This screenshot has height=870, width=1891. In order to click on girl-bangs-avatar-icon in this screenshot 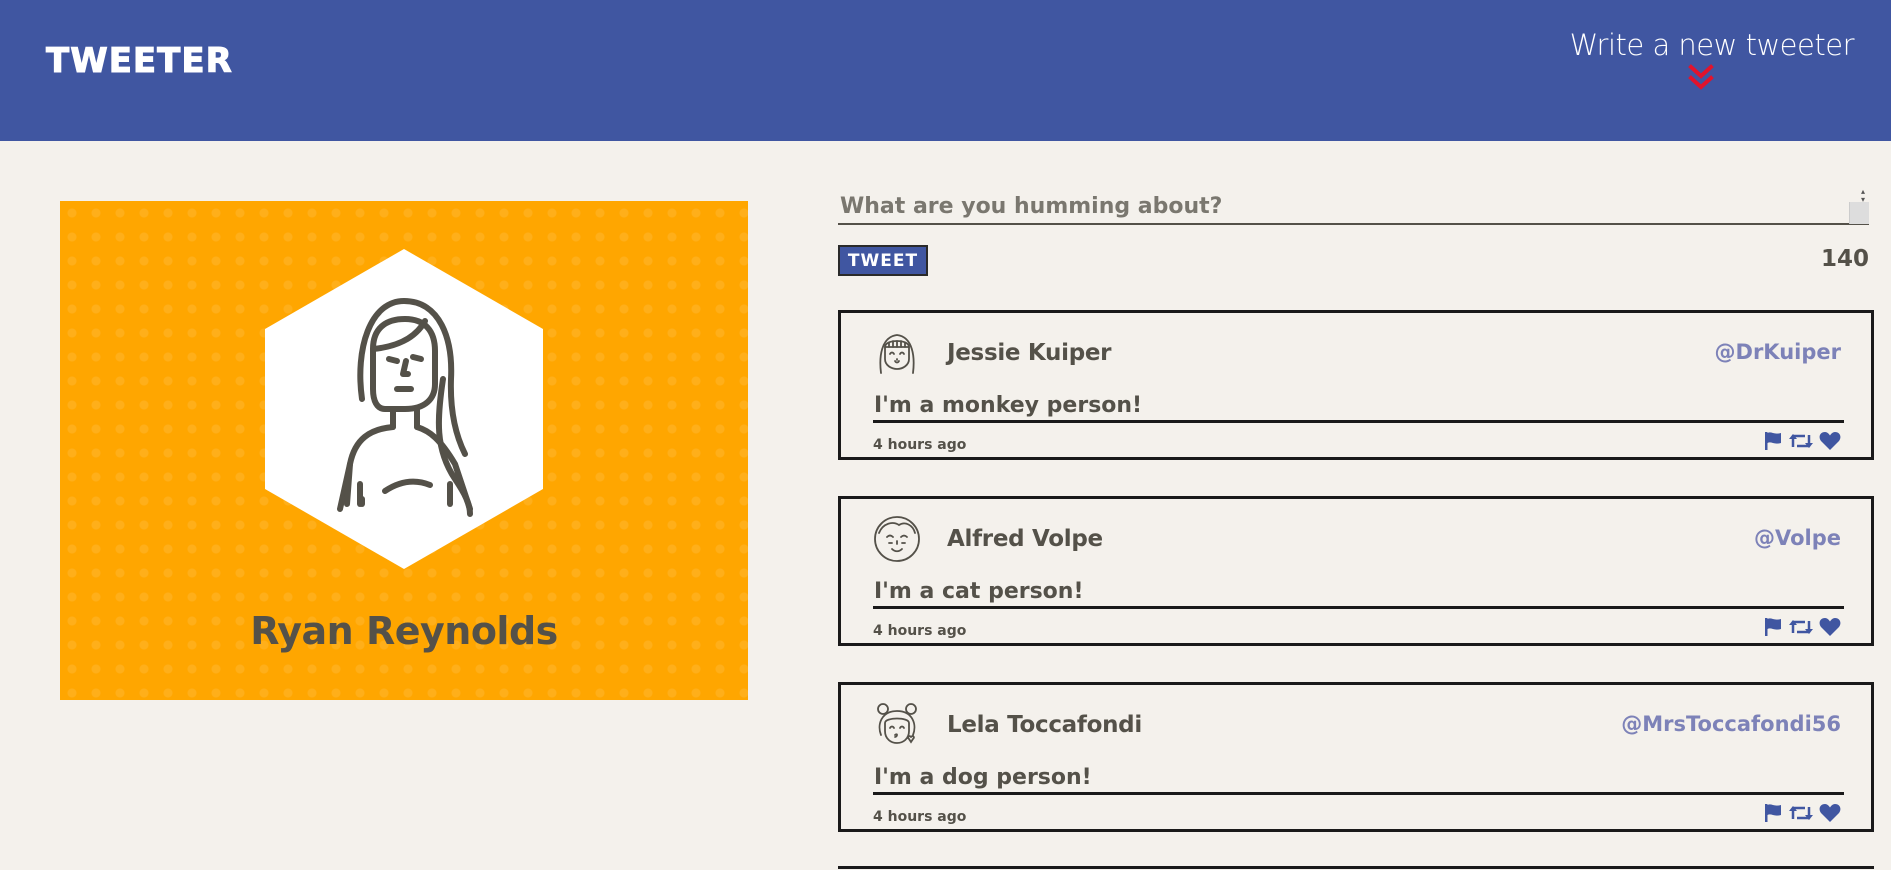, I will do `click(897, 354)`.